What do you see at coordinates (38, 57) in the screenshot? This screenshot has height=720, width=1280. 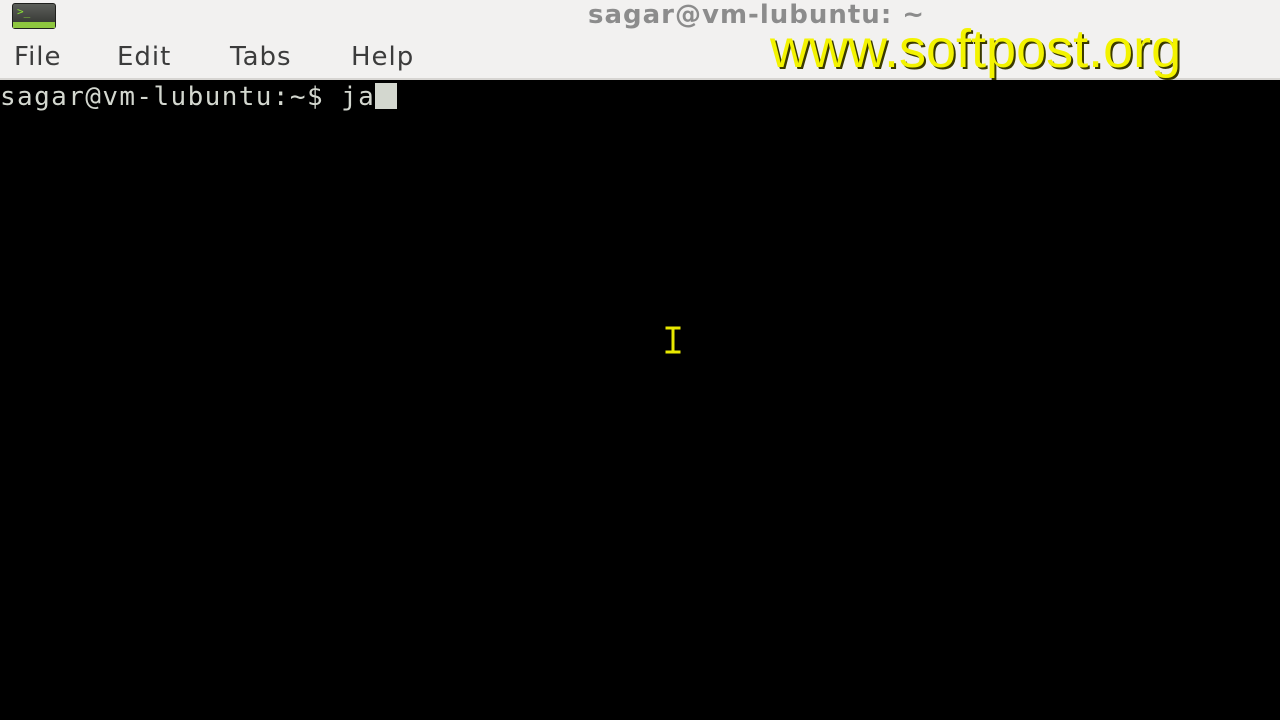 I see `menu-file: File` at bounding box center [38, 57].